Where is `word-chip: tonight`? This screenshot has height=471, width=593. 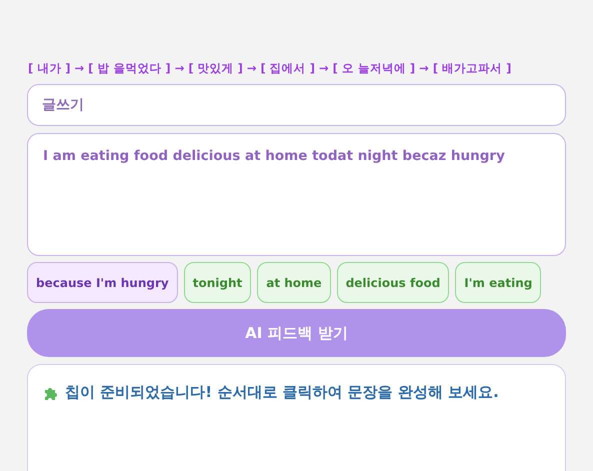
word-chip: tonight is located at coordinates (218, 282).